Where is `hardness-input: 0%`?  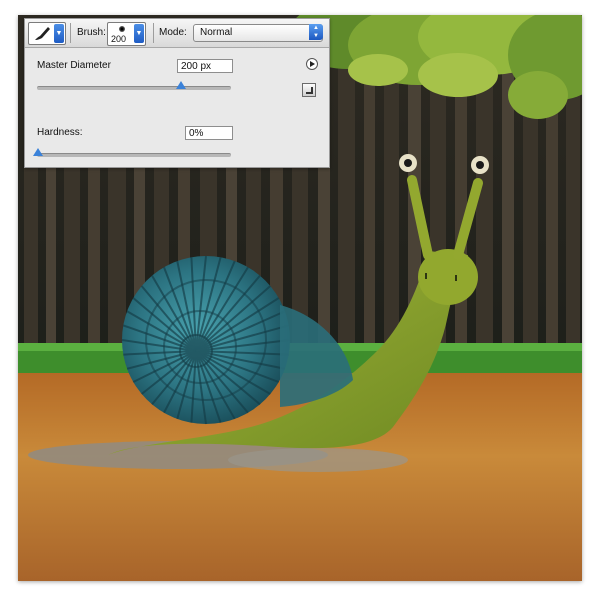
hardness-input: 0% is located at coordinates (209, 133).